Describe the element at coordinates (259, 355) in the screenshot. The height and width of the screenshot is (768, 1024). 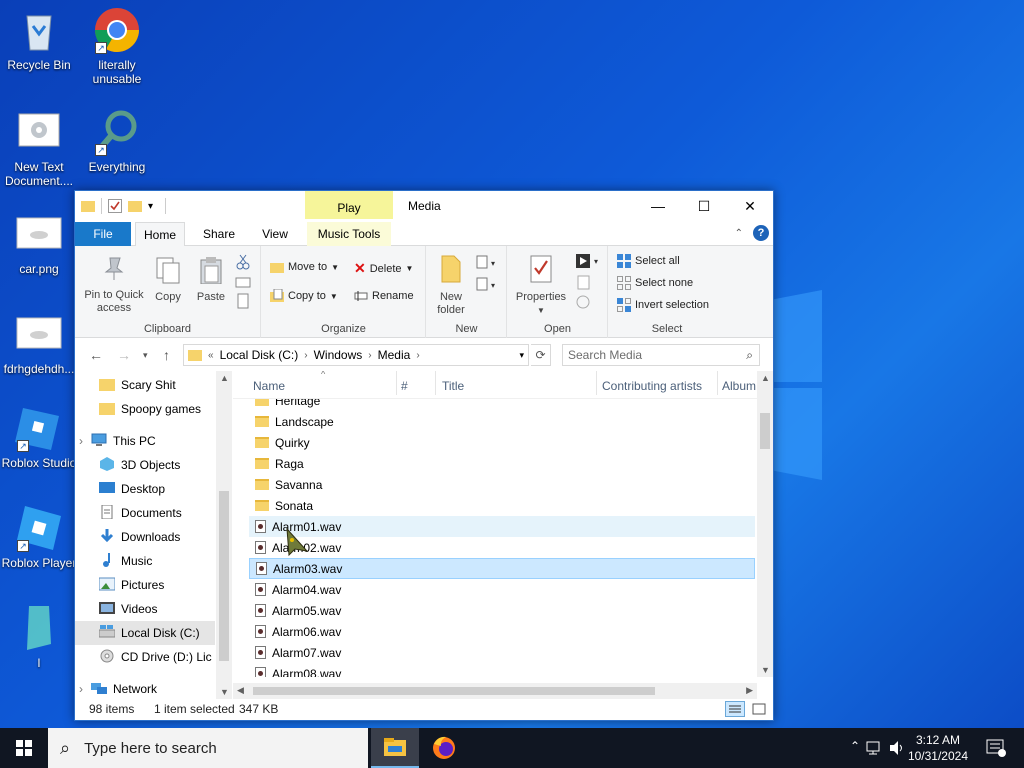
I see `breadcrumb-local-disk: Local Disk (C:)` at that location.